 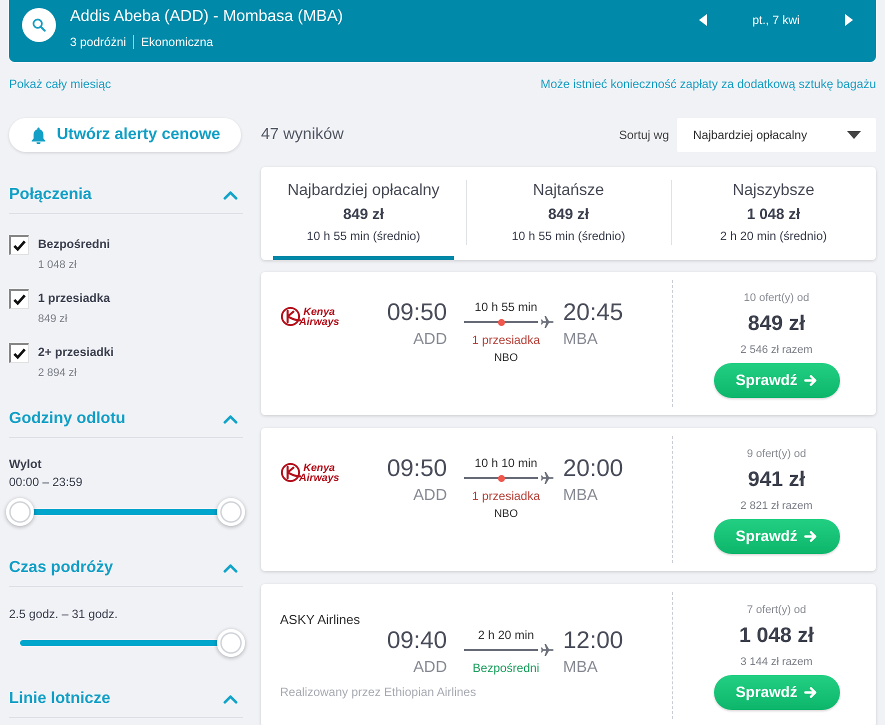 I want to click on flight-duration: 10 h 10 min, so click(x=506, y=463).